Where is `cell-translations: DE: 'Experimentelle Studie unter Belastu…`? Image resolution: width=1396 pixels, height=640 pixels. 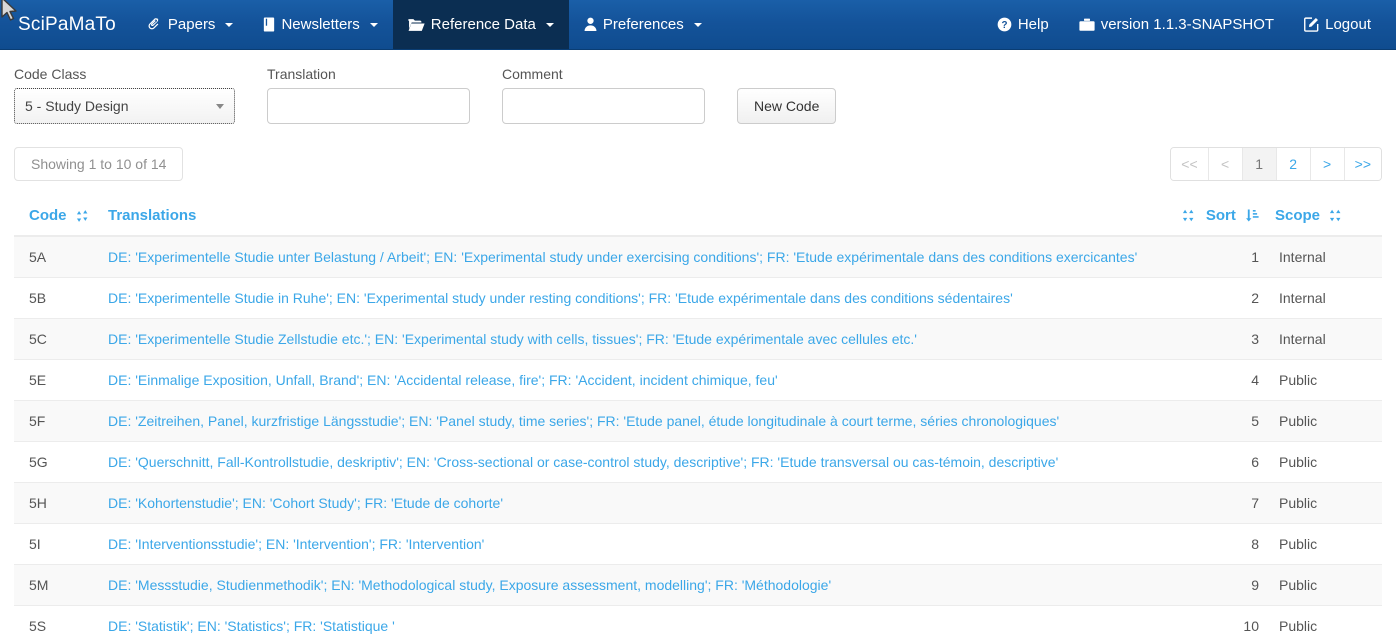
cell-translations: DE: 'Experimentelle Studie unter Belastu… is located at coordinates (635, 257).